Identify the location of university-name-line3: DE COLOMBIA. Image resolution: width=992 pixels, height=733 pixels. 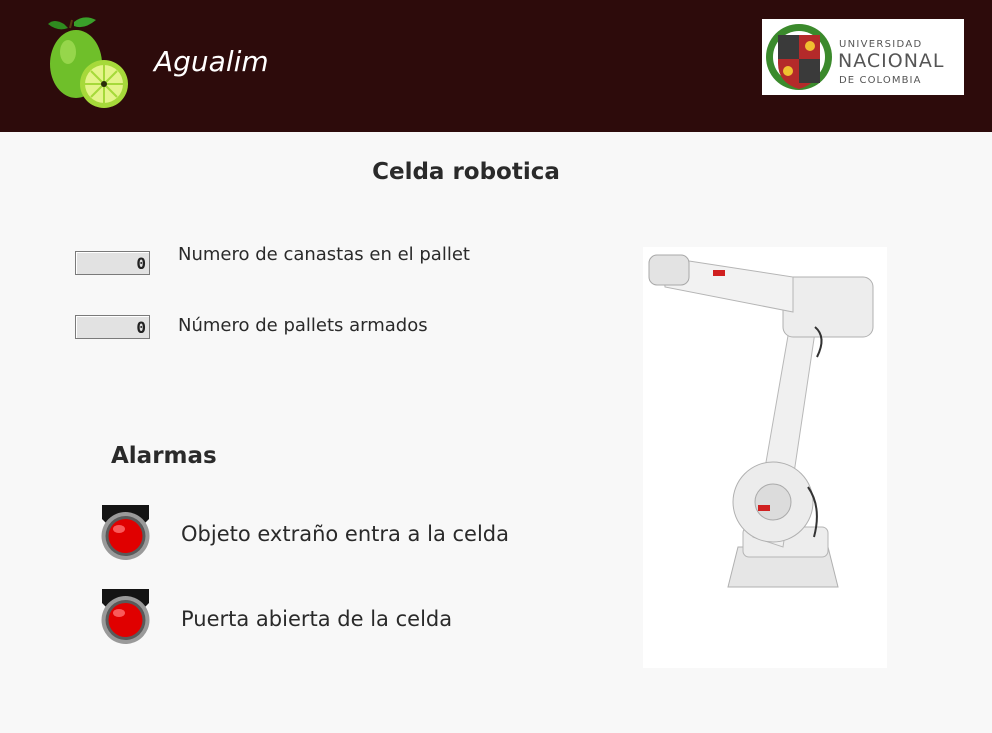
(880, 80).